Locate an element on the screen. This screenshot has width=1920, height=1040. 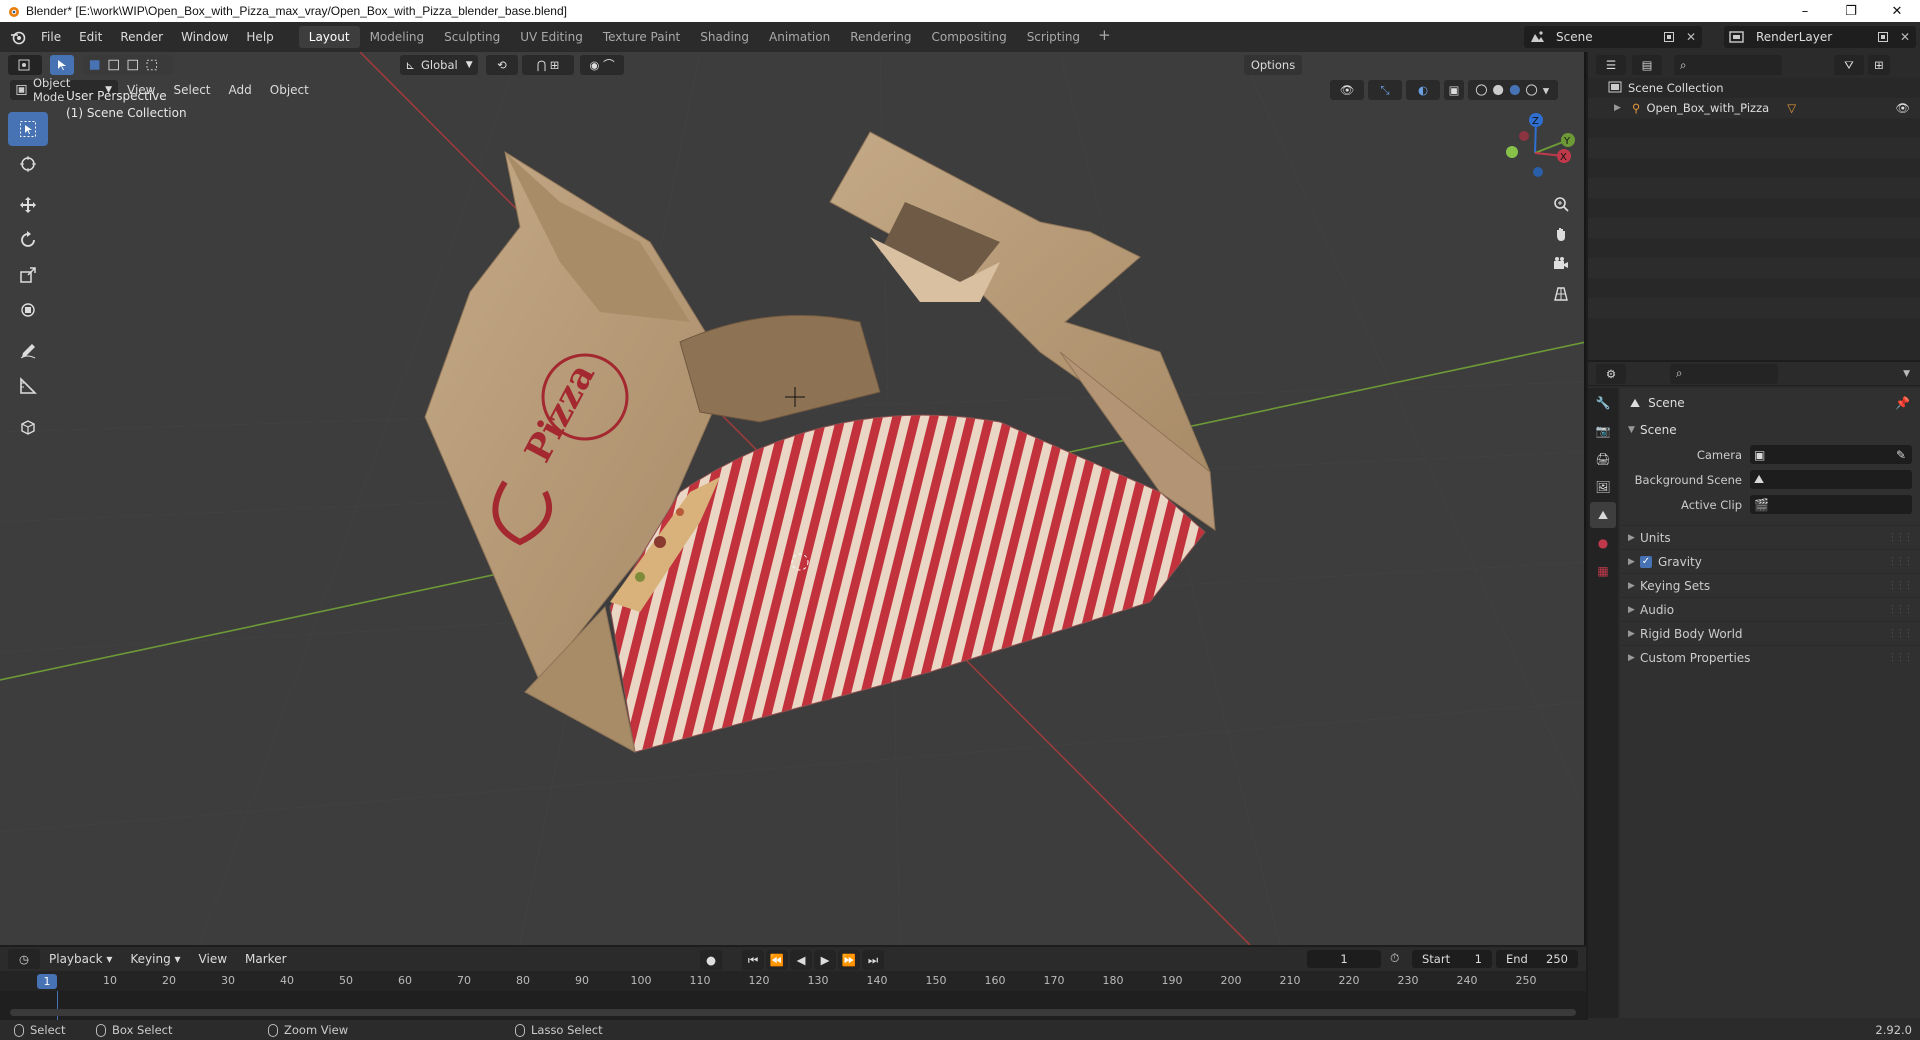
selection-mode-buttons is located at coordinates (128, 65).